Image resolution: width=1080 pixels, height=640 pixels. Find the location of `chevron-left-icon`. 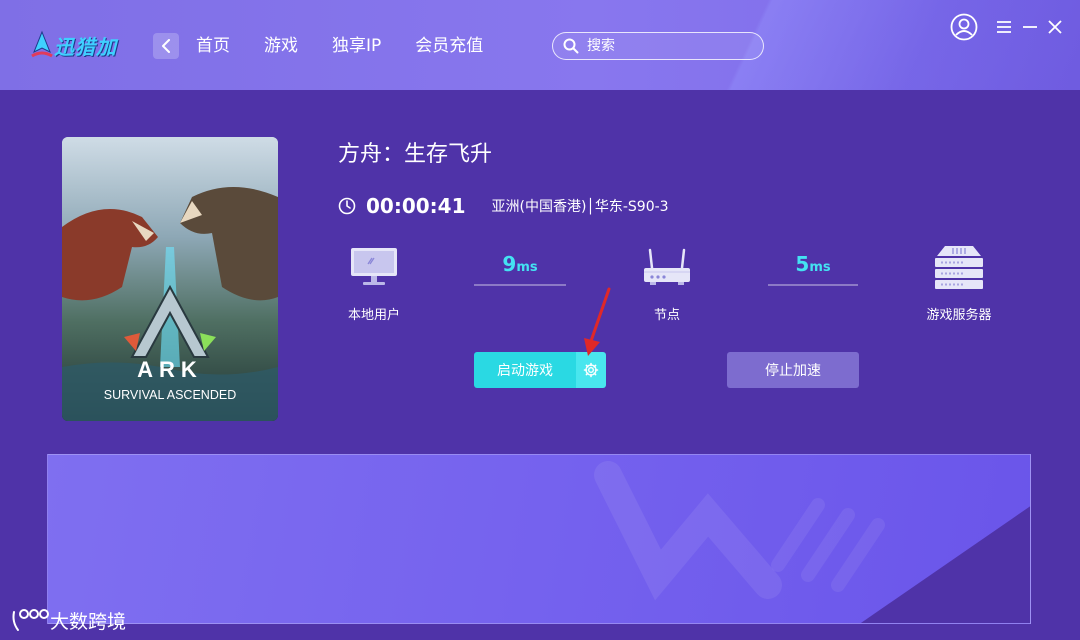

chevron-left-icon is located at coordinates (166, 46).